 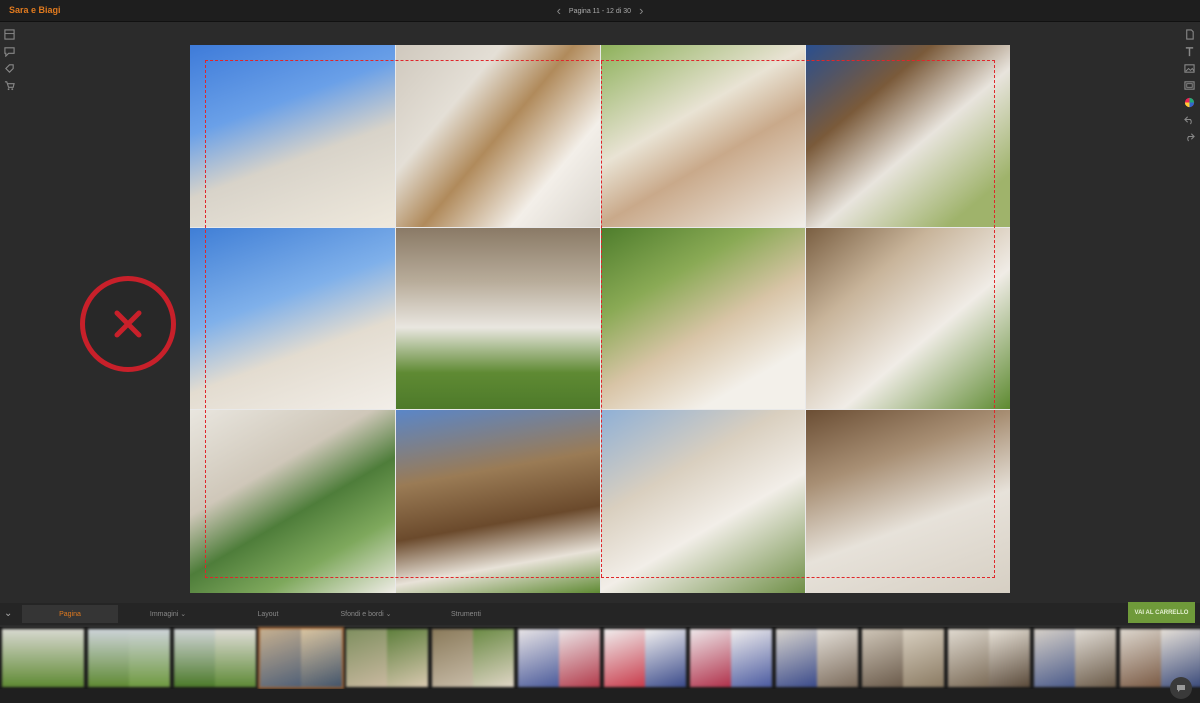 I want to click on photo-procession-guests, so click(x=908, y=501).